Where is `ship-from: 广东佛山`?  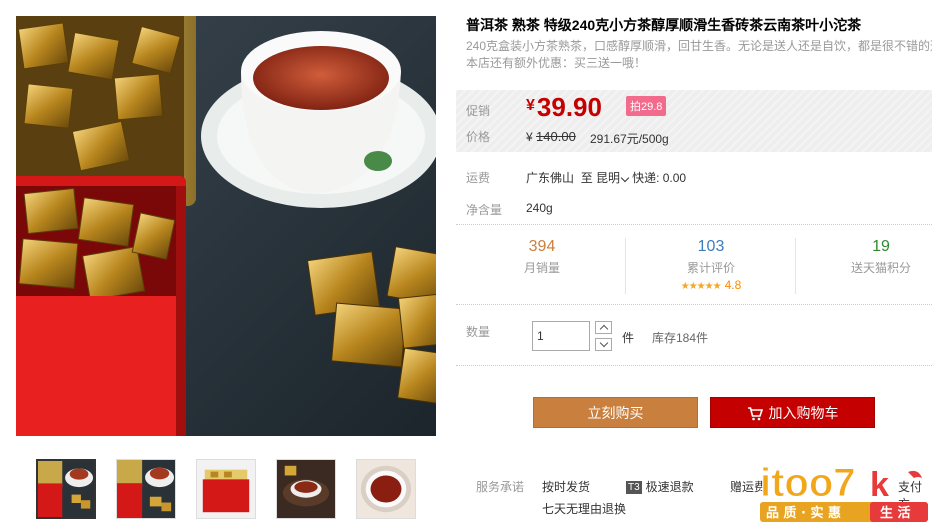 ship-from: 广东佛山 is located at coordinates (550, 178).